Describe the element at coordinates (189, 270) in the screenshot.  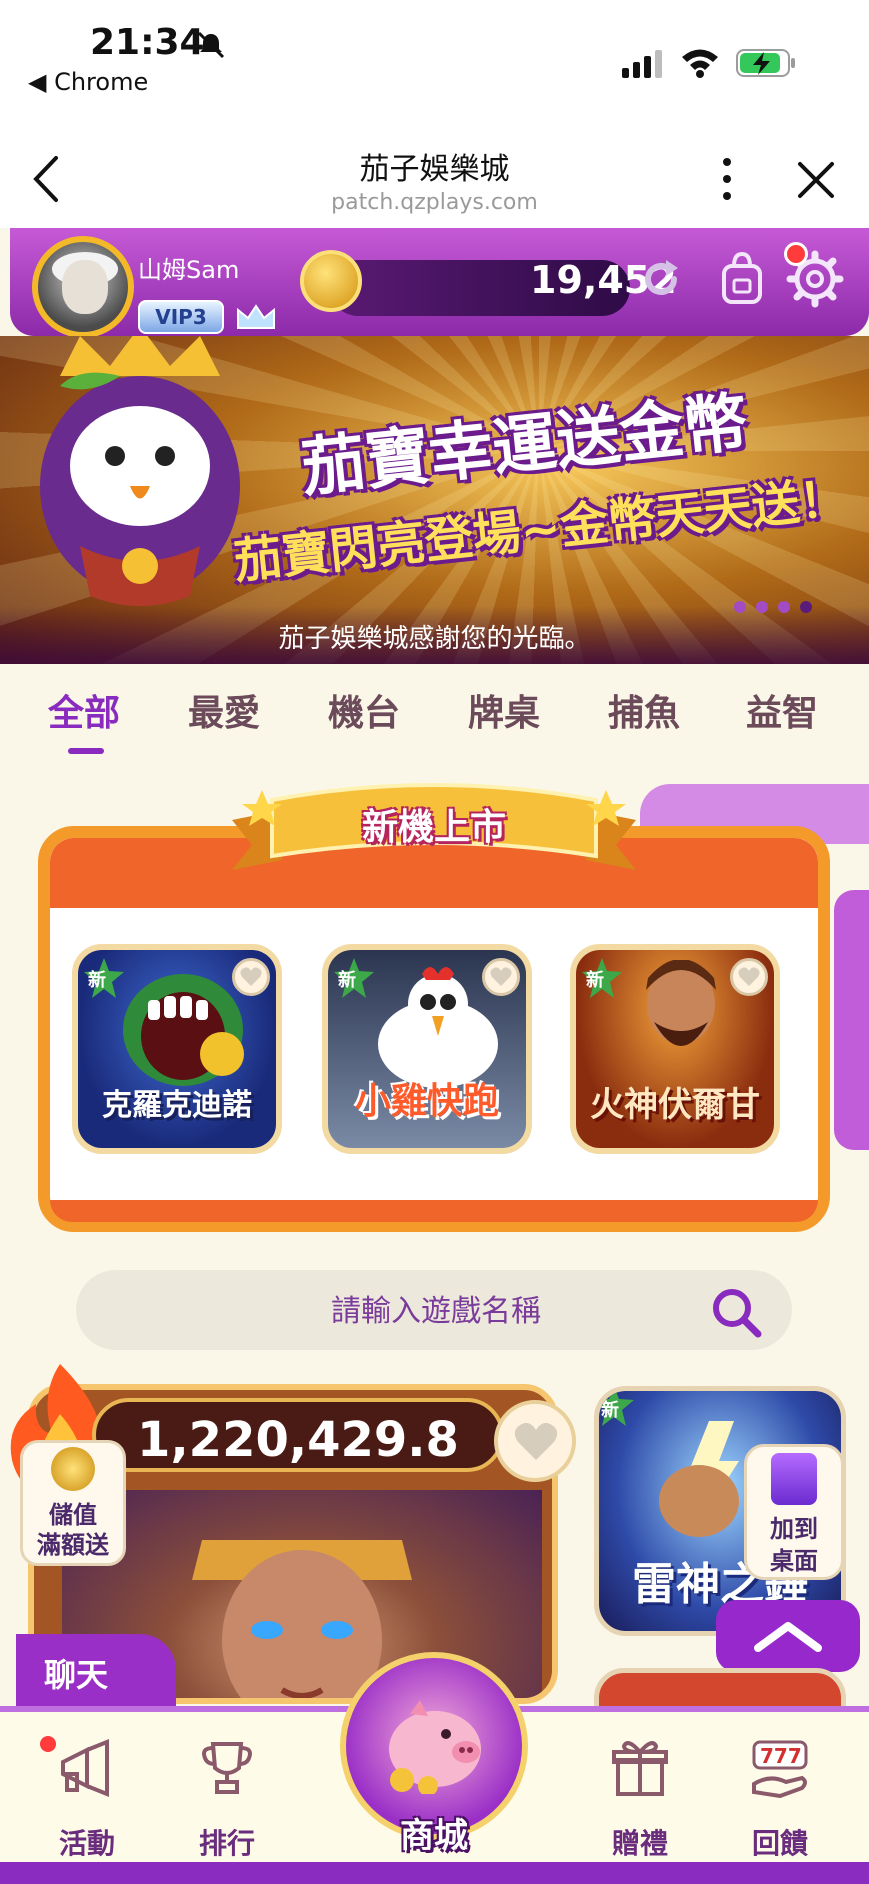
I see `username: 山姆Sam` at that location.